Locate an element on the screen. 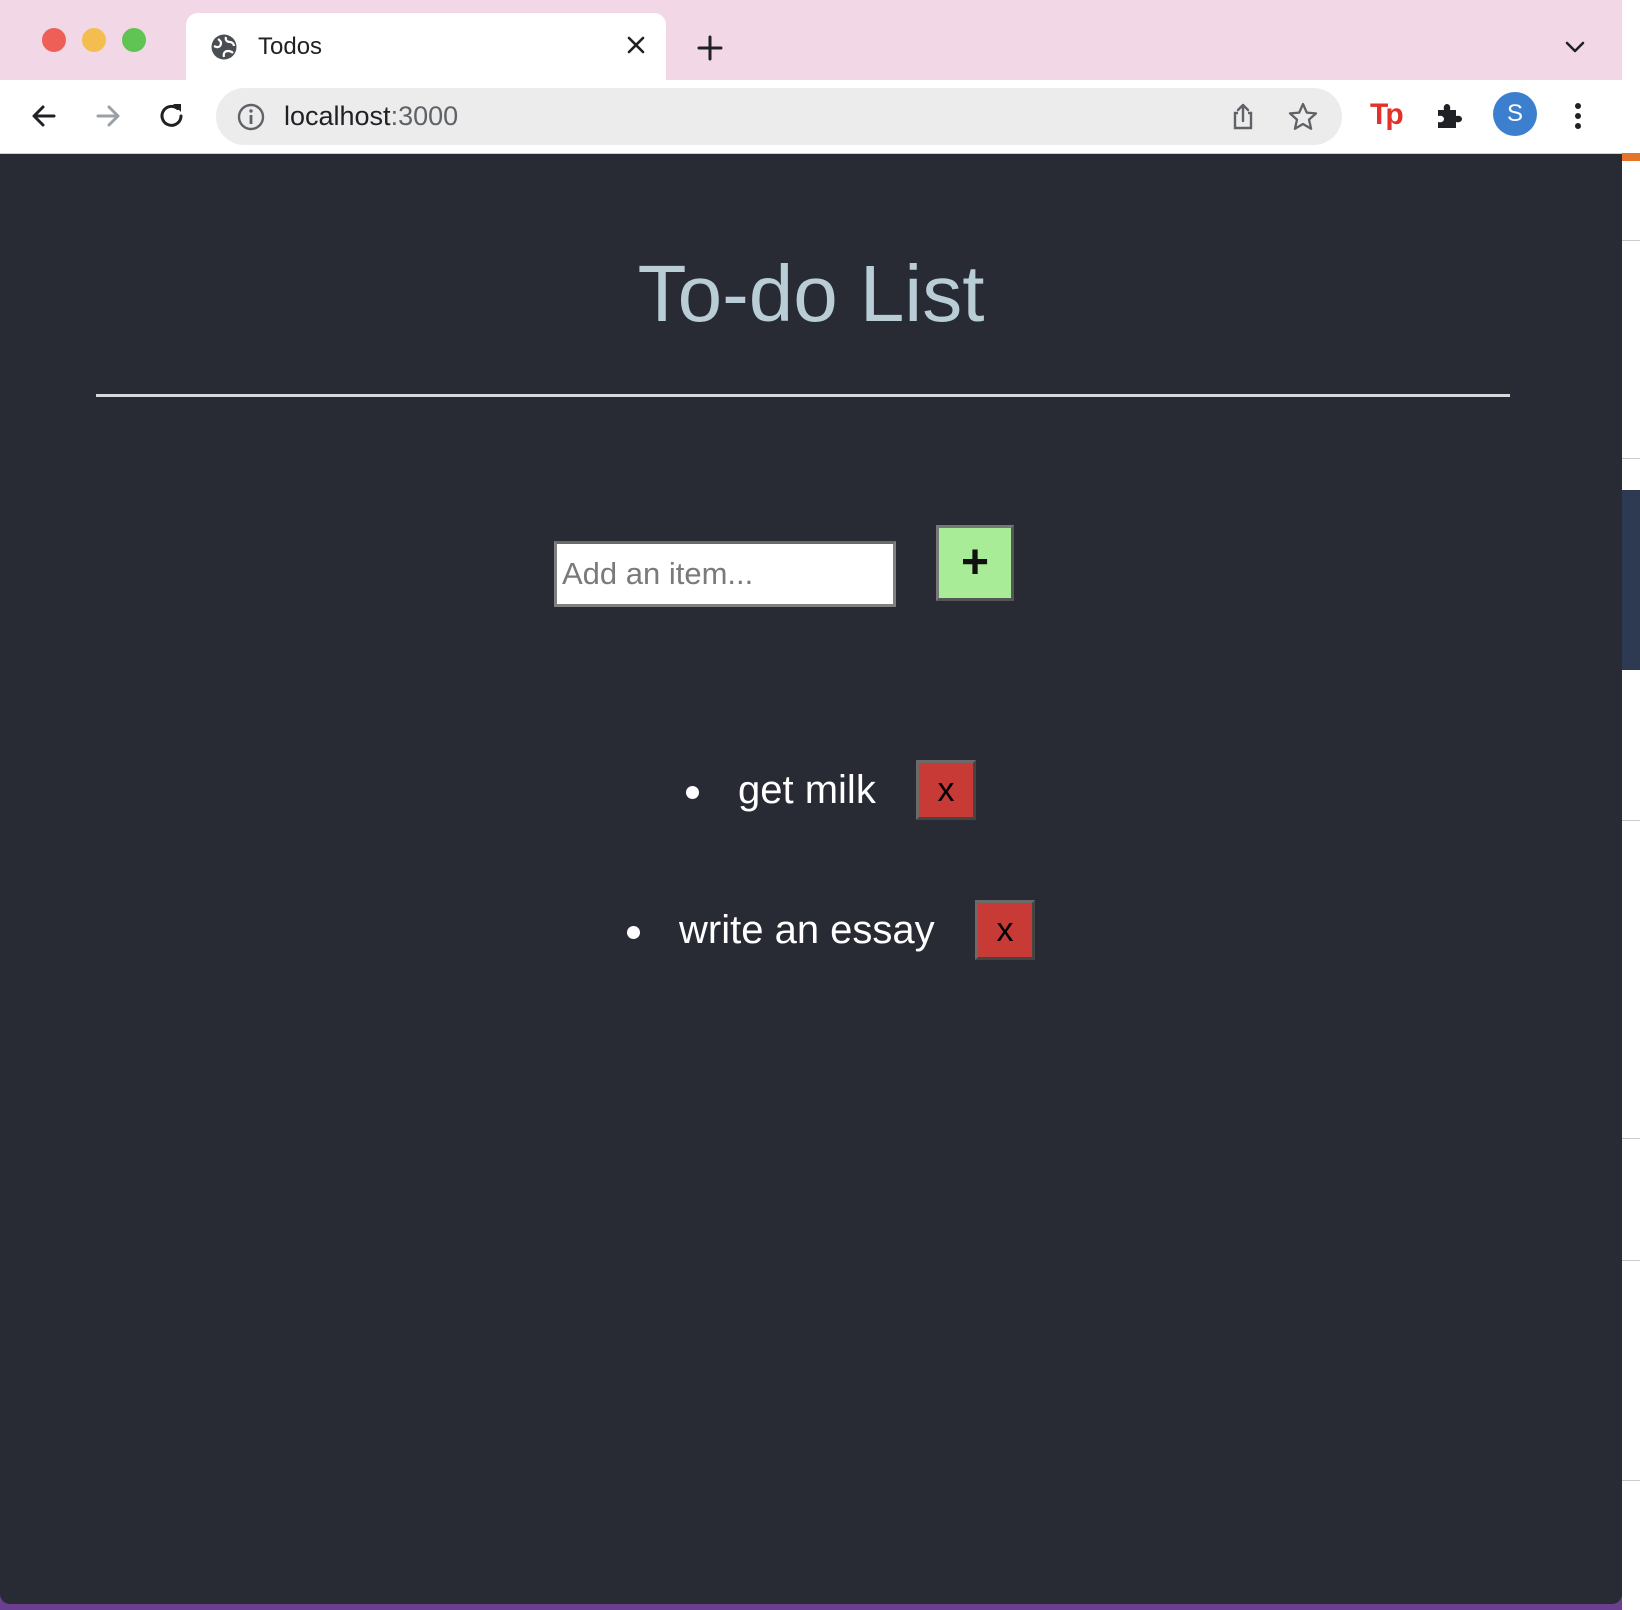 The height and width of the screenshot is (1610, 1640). bookmark-star-icon is located at coordinates (1303, 117).